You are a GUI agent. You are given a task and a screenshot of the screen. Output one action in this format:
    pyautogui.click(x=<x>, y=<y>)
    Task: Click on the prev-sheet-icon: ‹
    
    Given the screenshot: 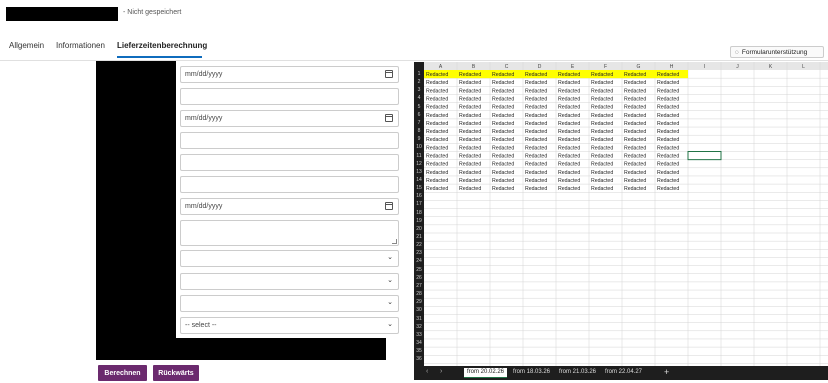 What is the action you would take?
    pyautogui.click(x=427, y=371)
    